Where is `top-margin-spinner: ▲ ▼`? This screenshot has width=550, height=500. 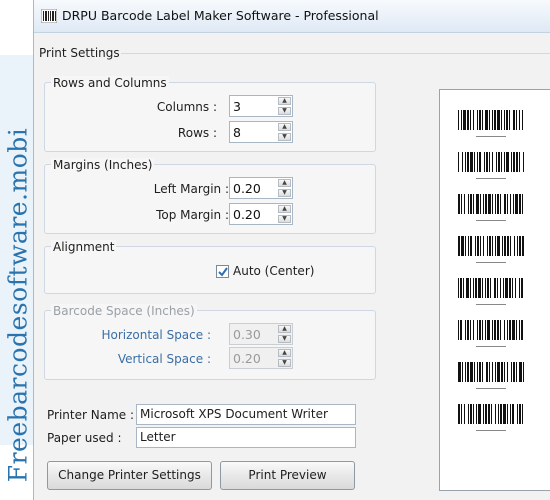
top-margin-spinner: ▲ ▼ is located at coordinates (261, 214).